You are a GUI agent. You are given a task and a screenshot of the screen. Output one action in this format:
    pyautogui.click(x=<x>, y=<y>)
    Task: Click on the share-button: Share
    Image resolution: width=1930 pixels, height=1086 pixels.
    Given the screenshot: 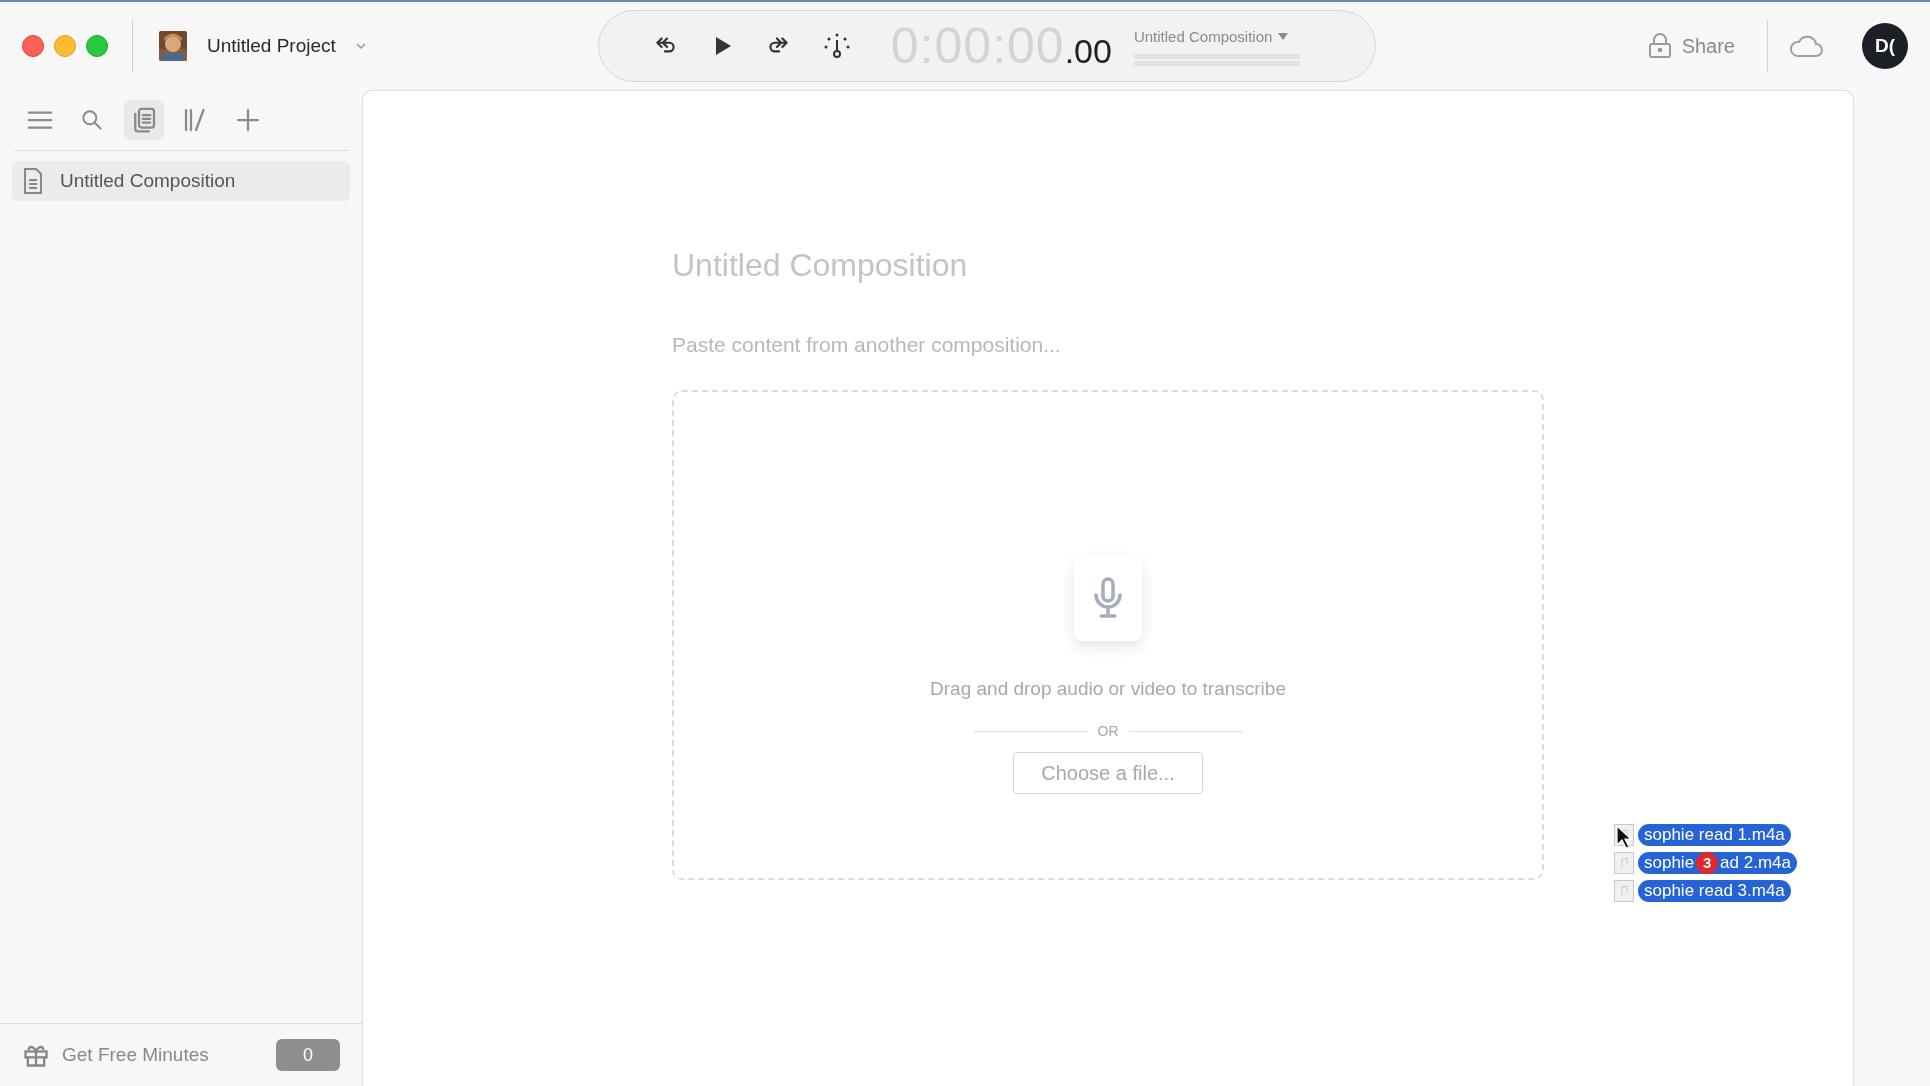 What is the action you would take?
    pyautogui.click(x=1691, y=46)
    